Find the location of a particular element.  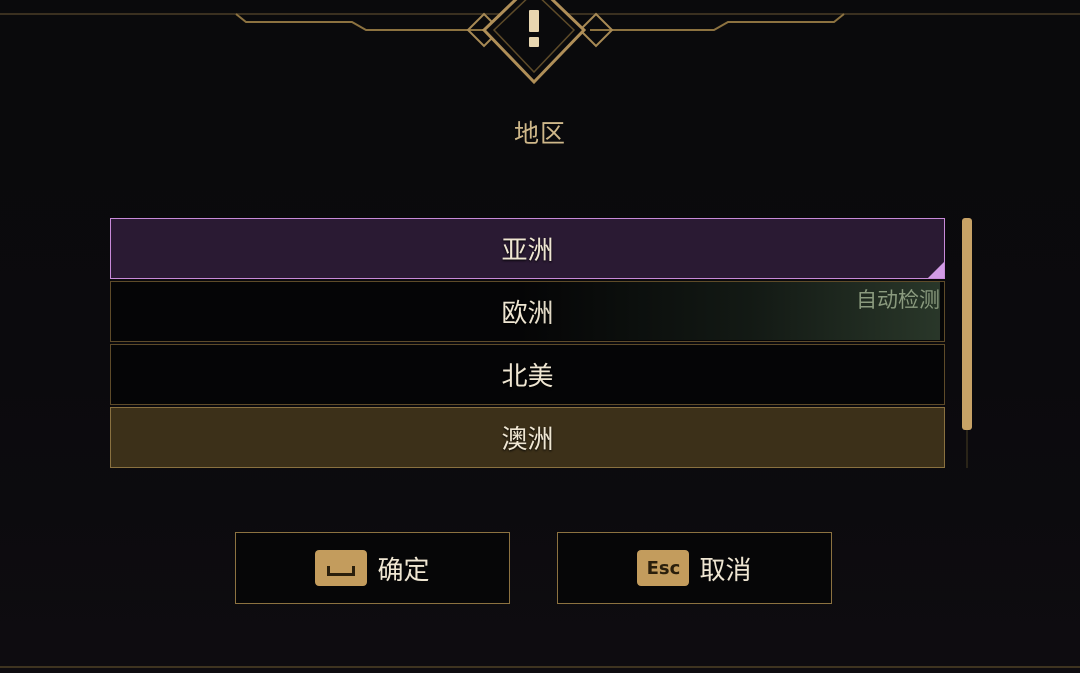

confirm-button-label: 确定 is located at coordinates (403, 570).